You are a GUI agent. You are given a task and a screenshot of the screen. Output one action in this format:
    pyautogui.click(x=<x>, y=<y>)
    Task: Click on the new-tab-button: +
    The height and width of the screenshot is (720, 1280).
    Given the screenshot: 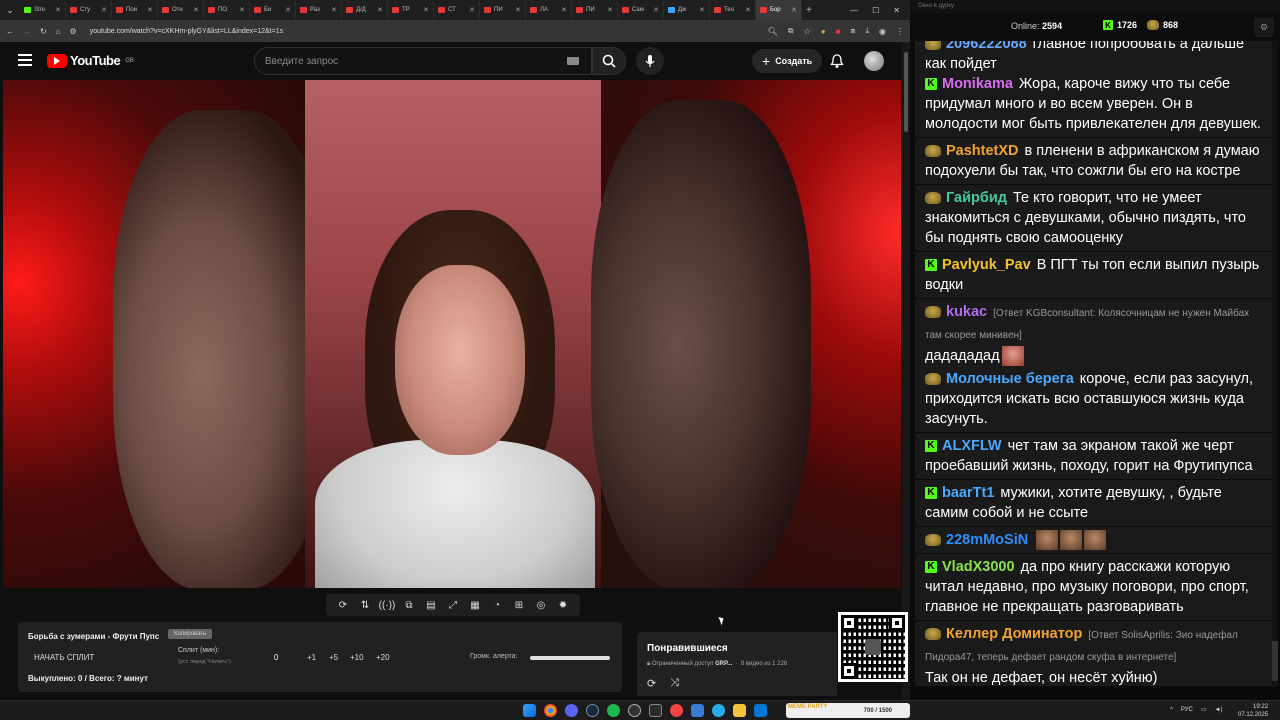 What is the action you would take?
    pyautogui.click(x=809, y=10)
    